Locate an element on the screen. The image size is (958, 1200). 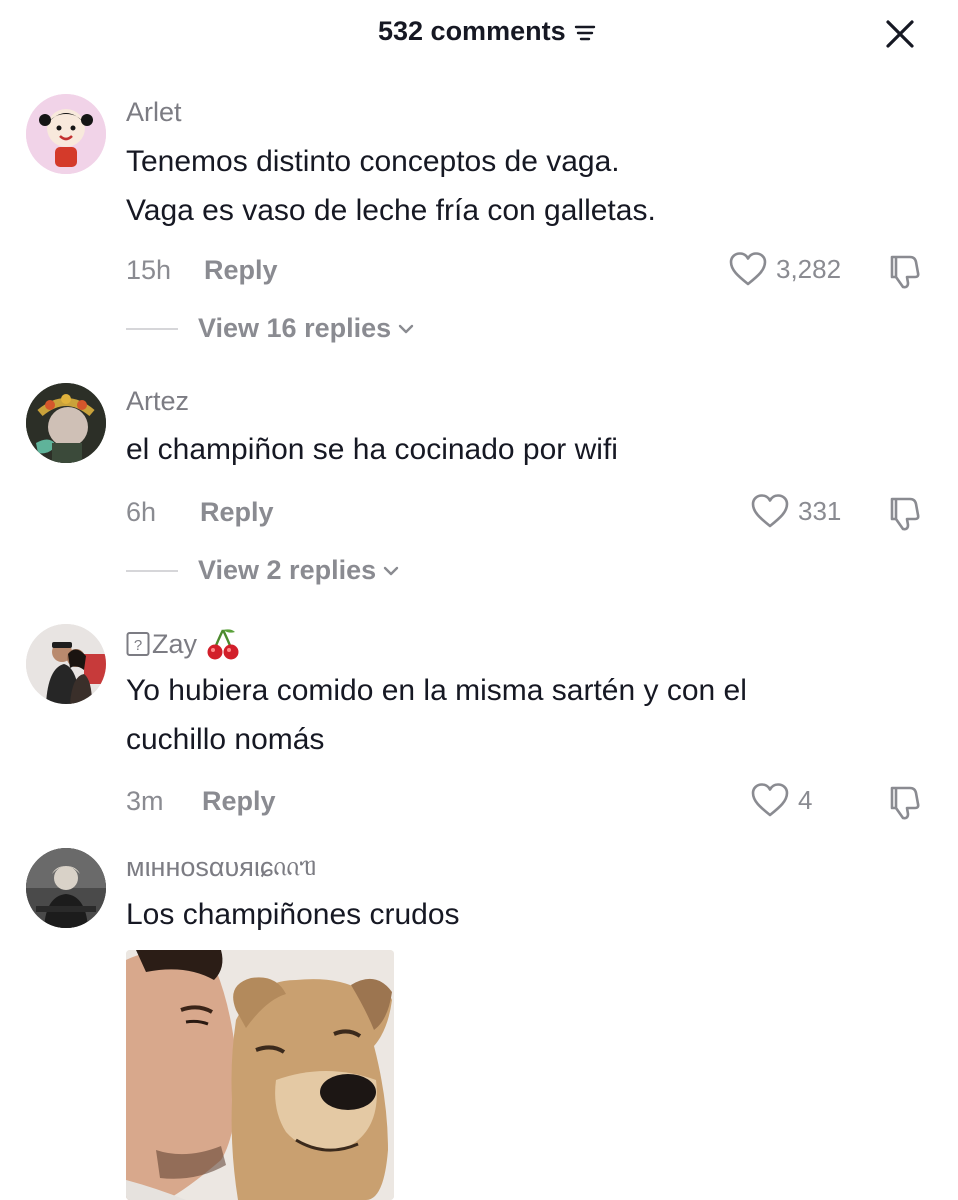
comment-time: 15h is located at coordinates (149, 270).